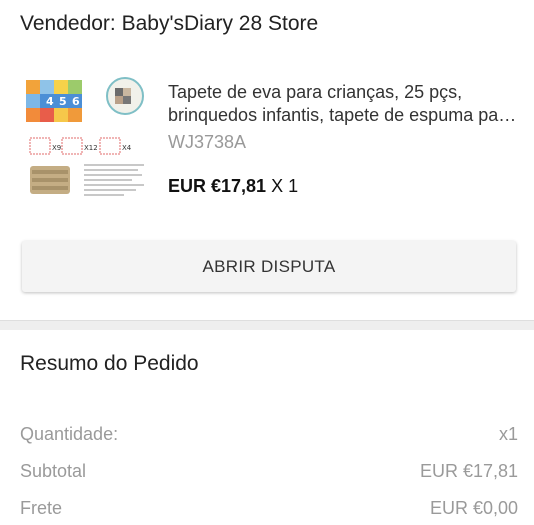 The image size is (534, 525). Describe the element at coordinates (69, 434) in the screenshot. I see `summary-row-label: Quantidade:` at that location.